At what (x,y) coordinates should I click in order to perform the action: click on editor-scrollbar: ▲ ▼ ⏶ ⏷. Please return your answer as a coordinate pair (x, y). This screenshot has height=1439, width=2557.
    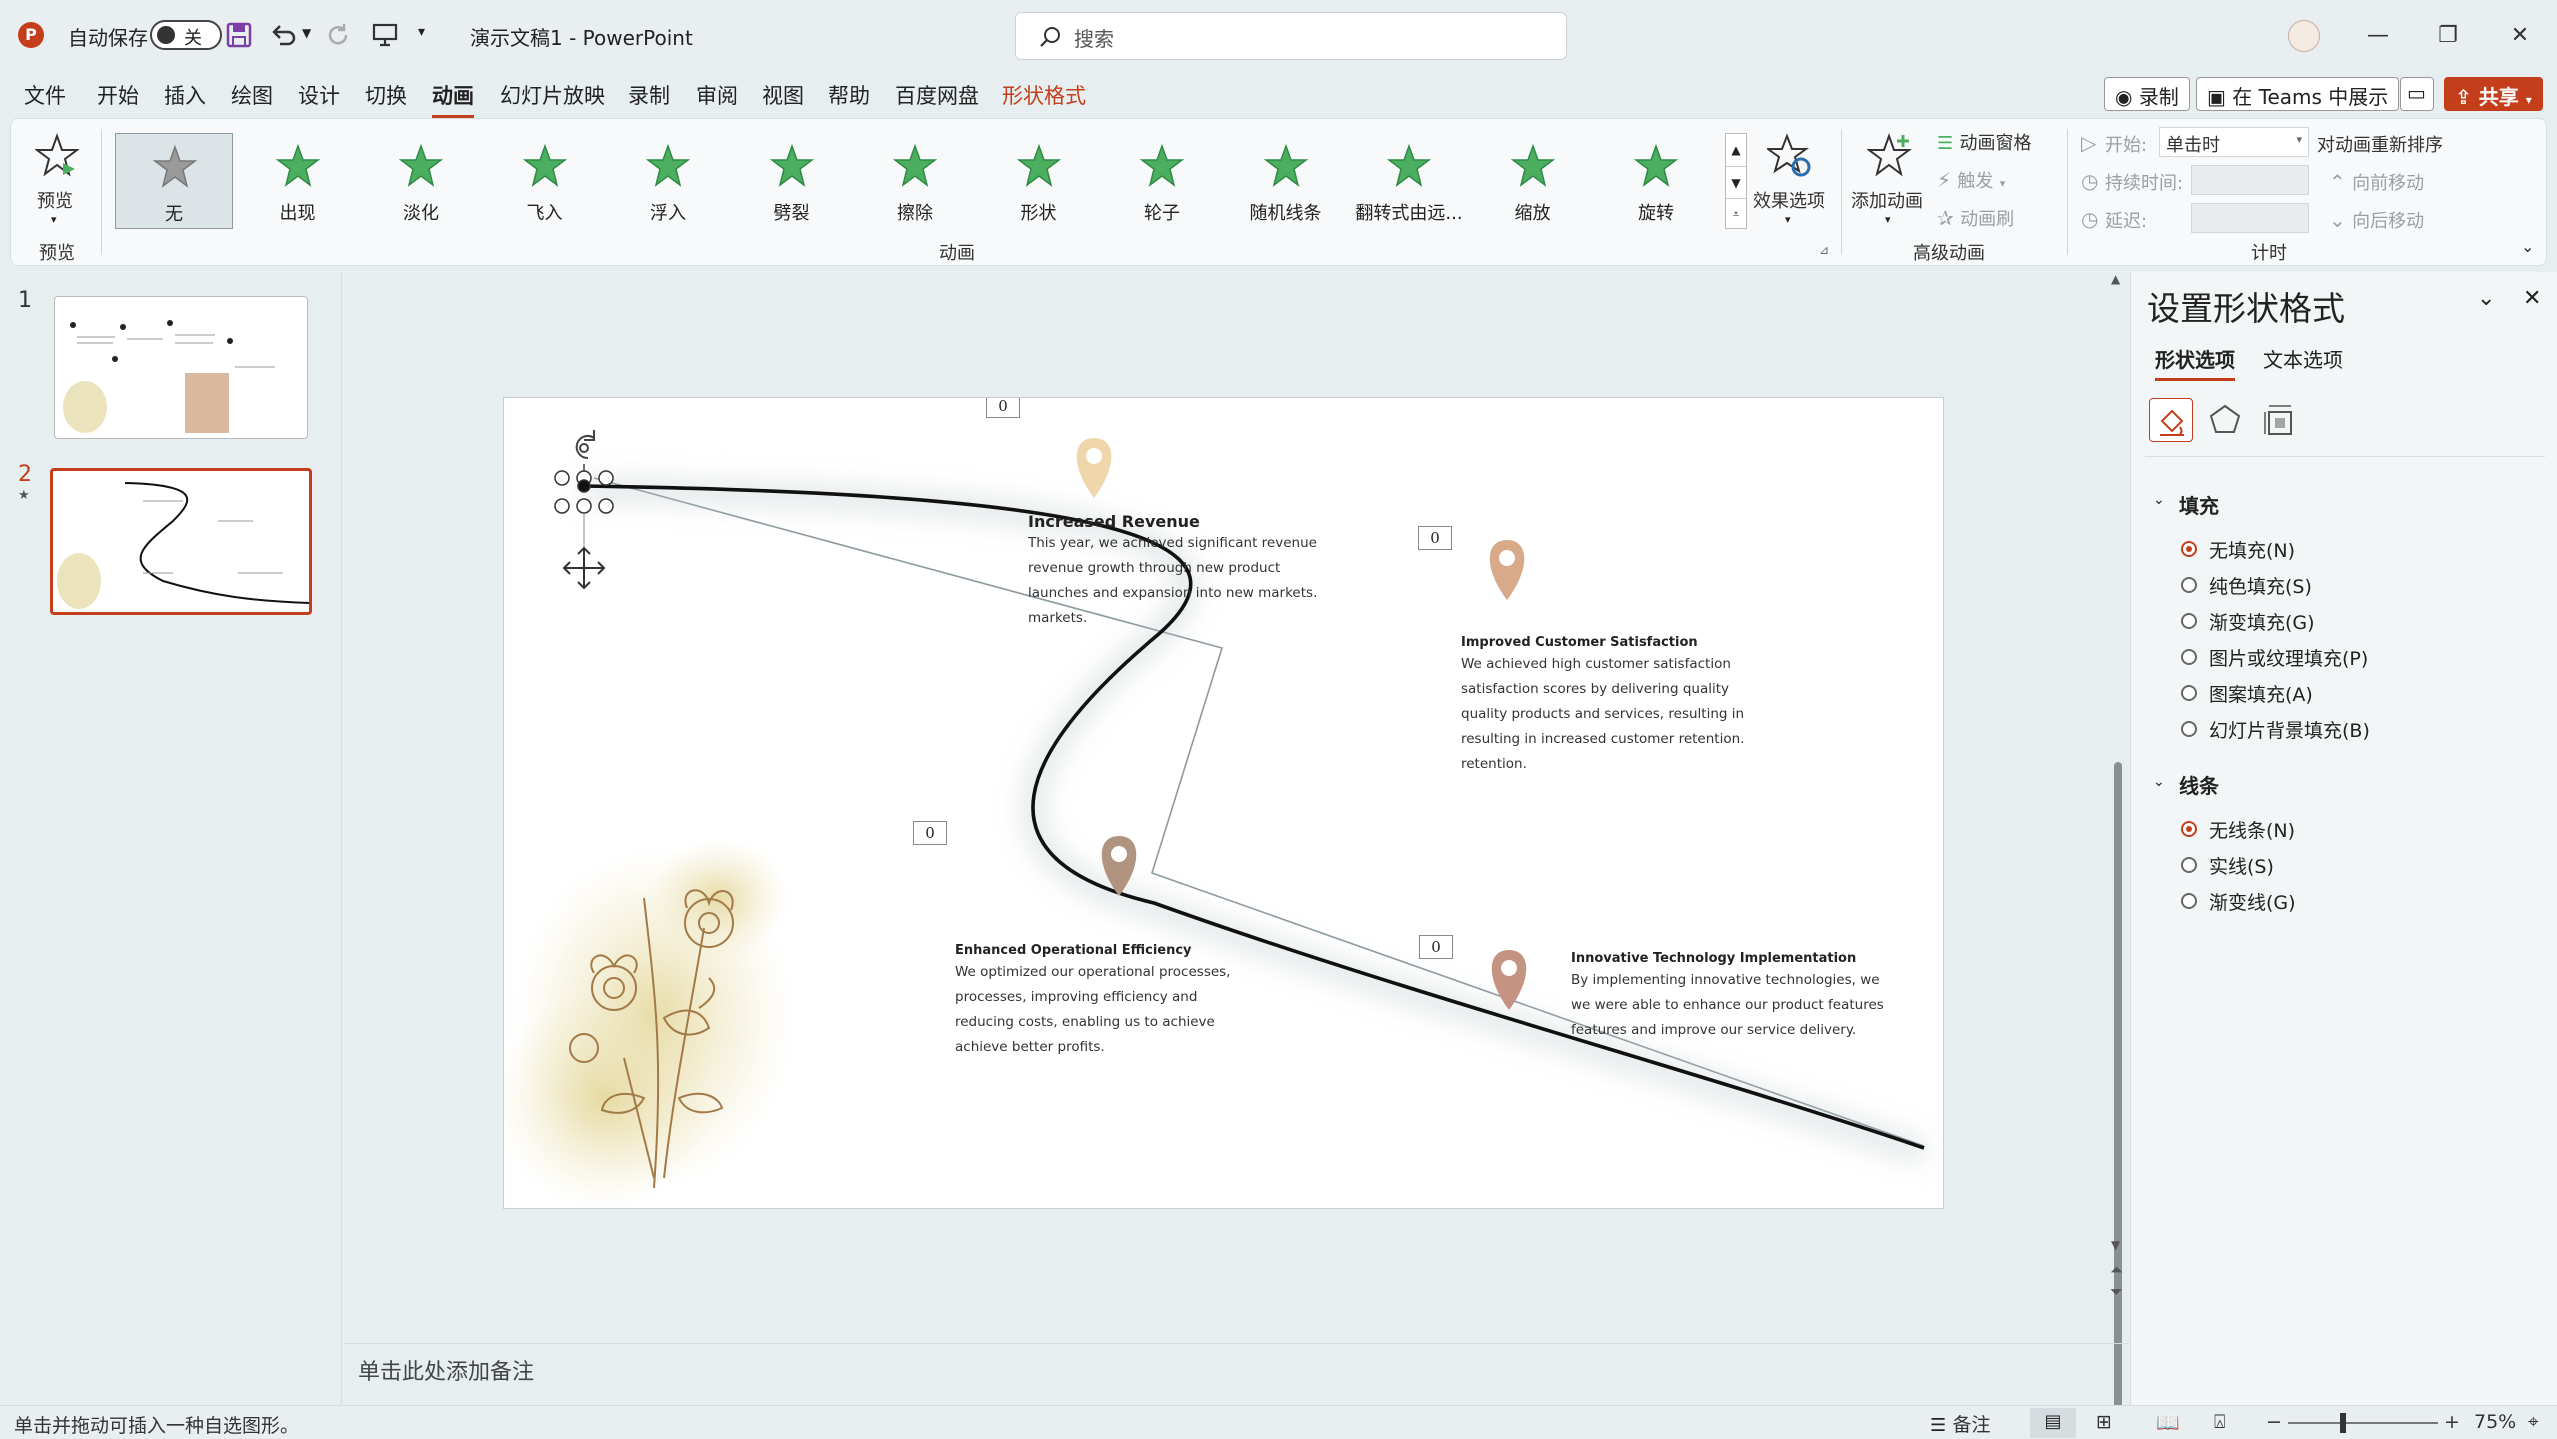
    Looking at the image, I should click on (2118, 855).